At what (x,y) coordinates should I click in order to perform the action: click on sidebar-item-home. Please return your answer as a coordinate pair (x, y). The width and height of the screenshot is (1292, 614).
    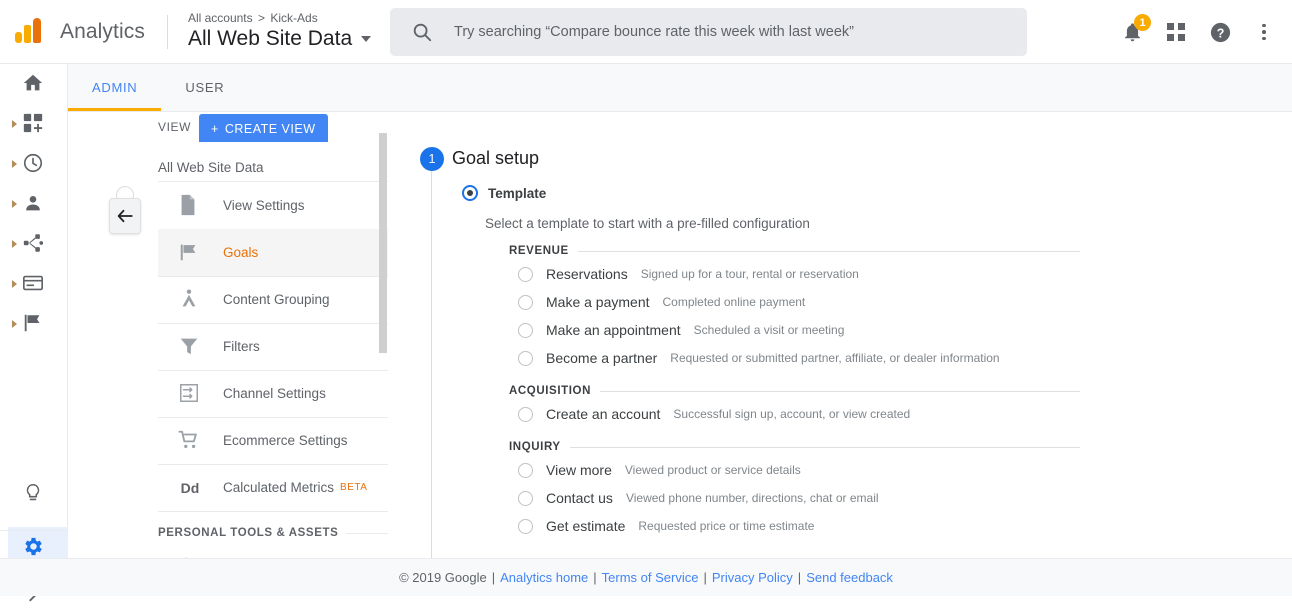
    Looking at the image, I should click on (34, 84).